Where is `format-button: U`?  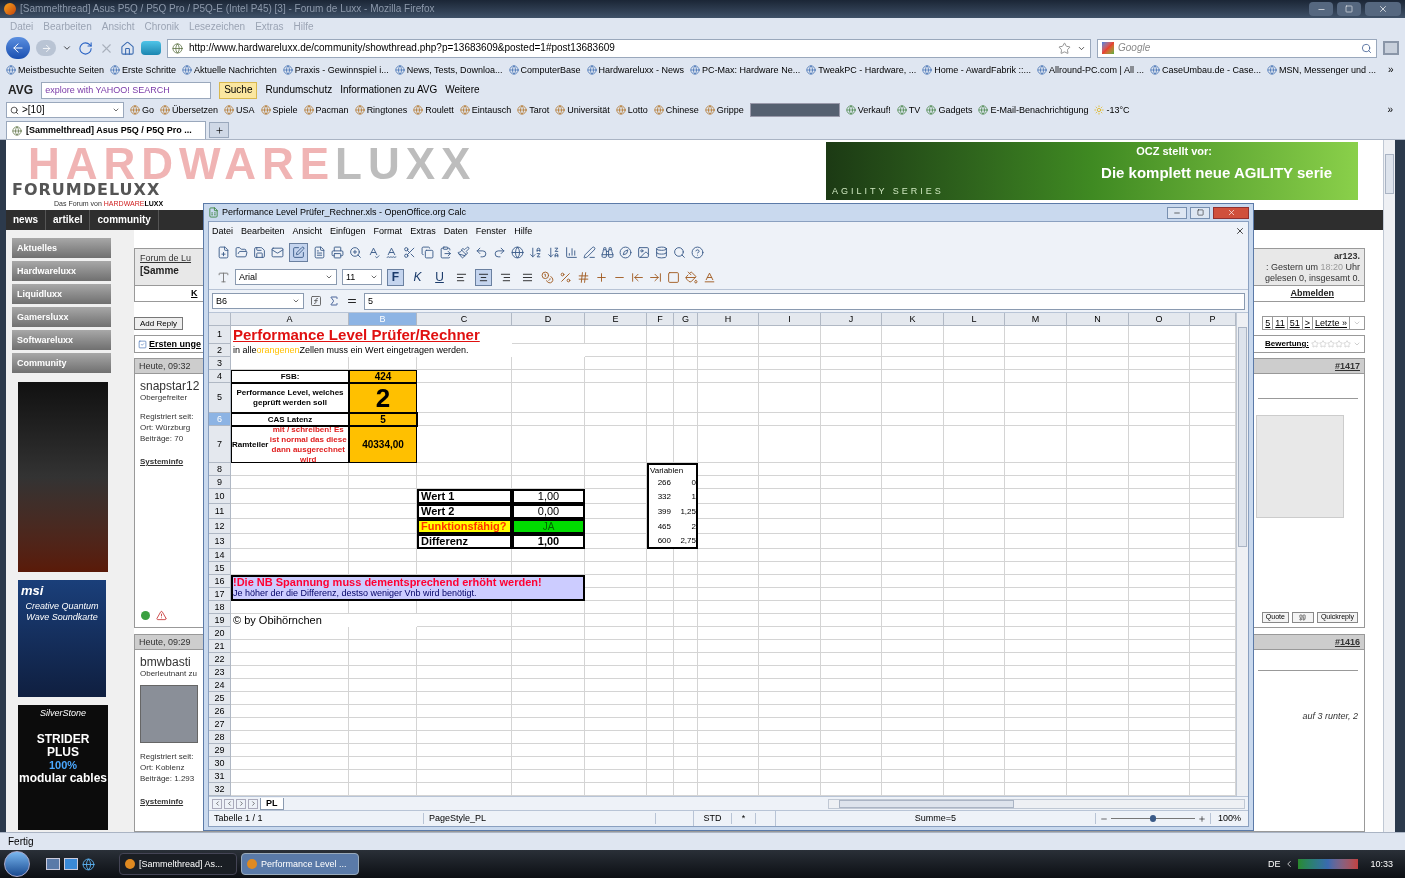
format-button: U is located at coordinates (439, 277).